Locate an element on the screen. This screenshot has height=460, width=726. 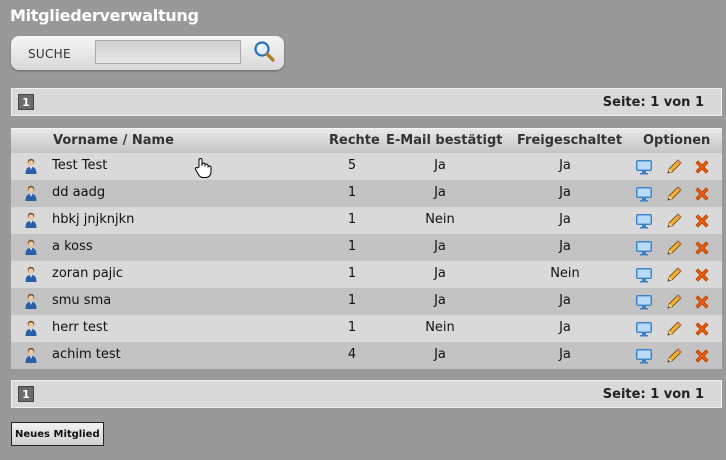
pager-top: 1 Seite: 1 von 1 is located at coordinates (366, 102).